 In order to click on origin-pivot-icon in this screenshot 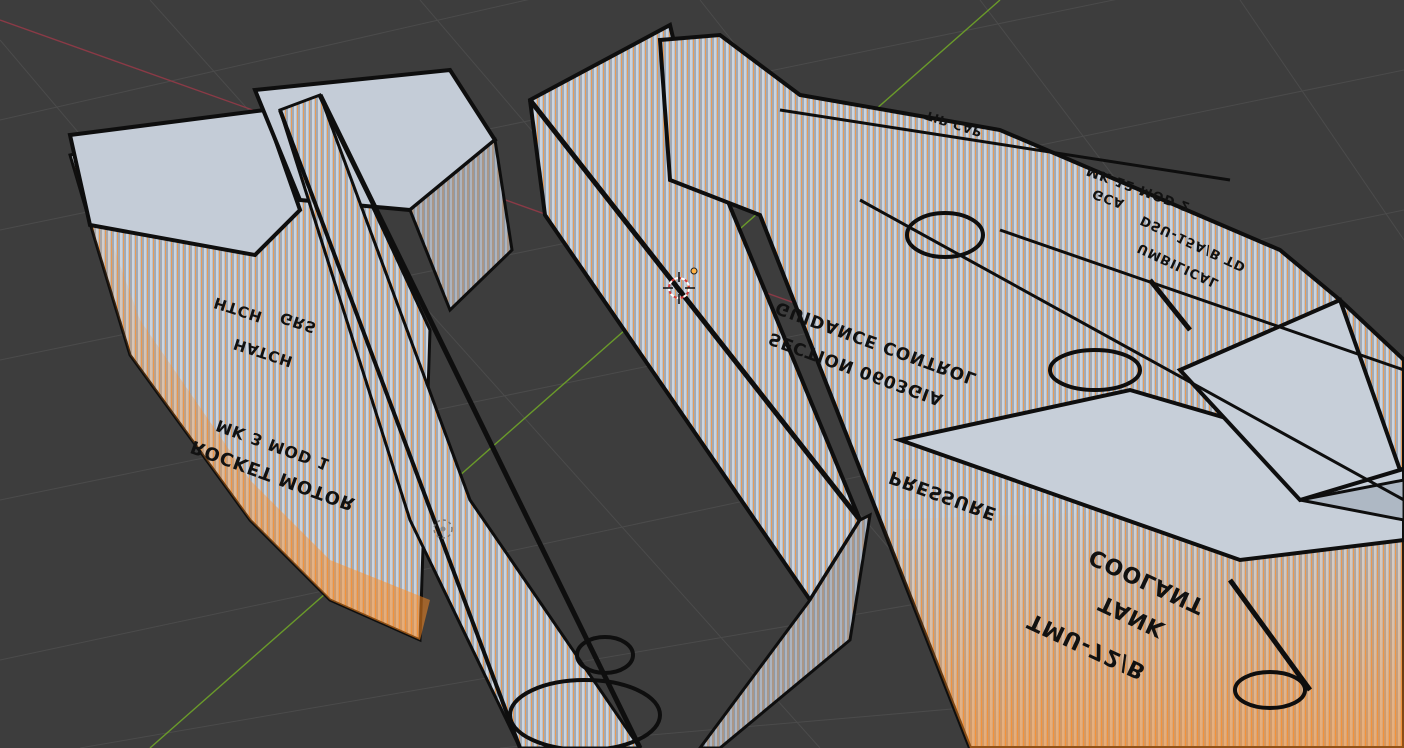, I will do `click(694, 271)`.